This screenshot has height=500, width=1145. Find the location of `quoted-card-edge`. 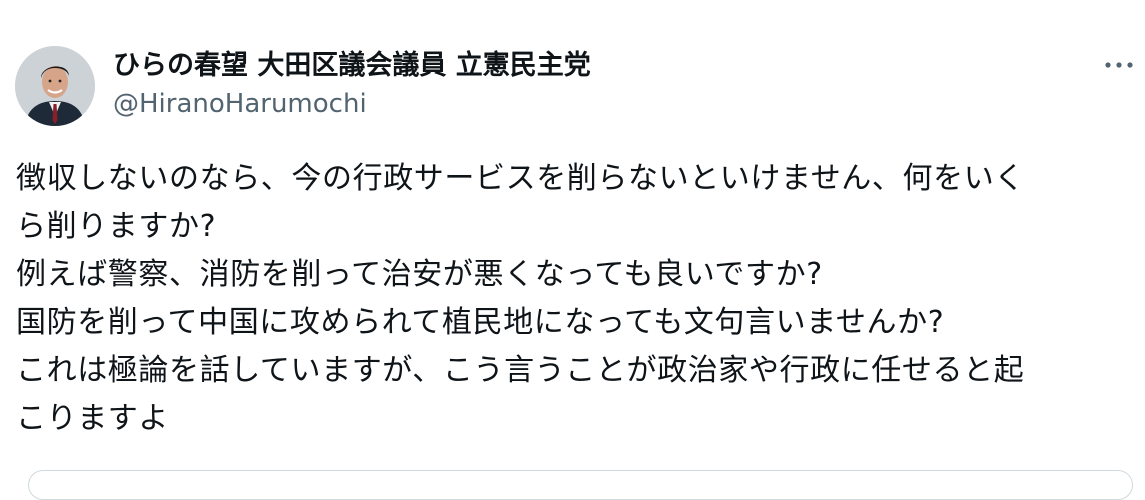

quoted-card-edge is located at coordinates (580, 485).